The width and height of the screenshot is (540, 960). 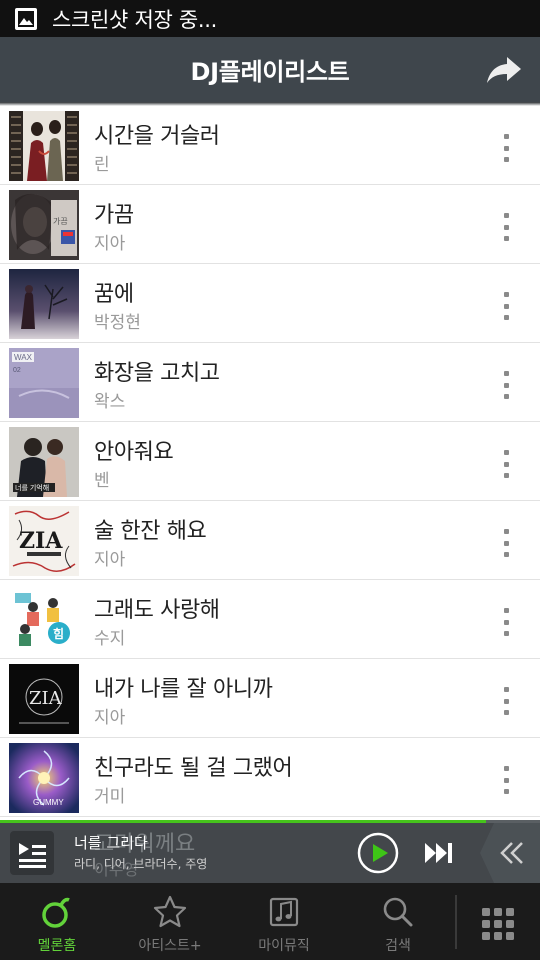 What do you see at coordinates (111, 843) in the screenshot?
I see `now-playing-title: 너를 그리다` at bounding box center [111, 843].